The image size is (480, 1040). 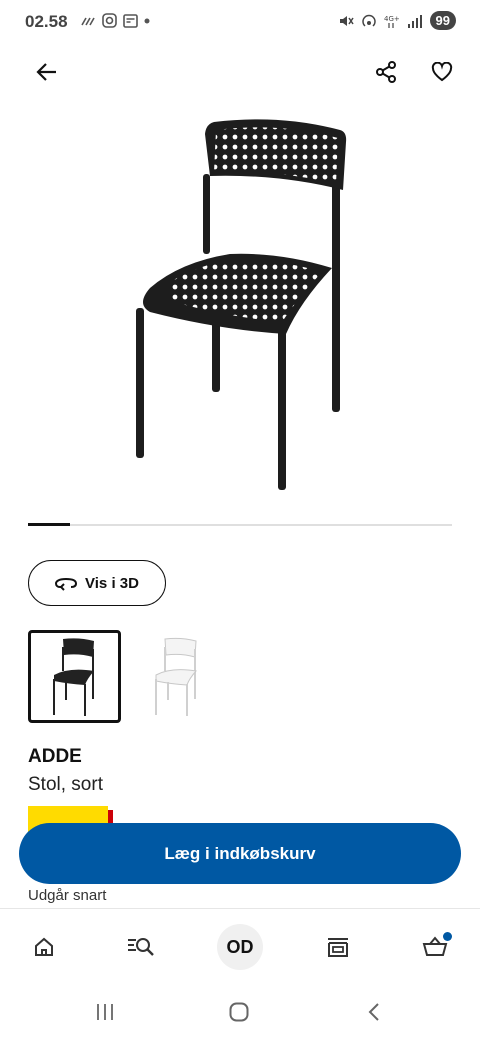 I want to click on dot-icon, so click(x=147, y=20).